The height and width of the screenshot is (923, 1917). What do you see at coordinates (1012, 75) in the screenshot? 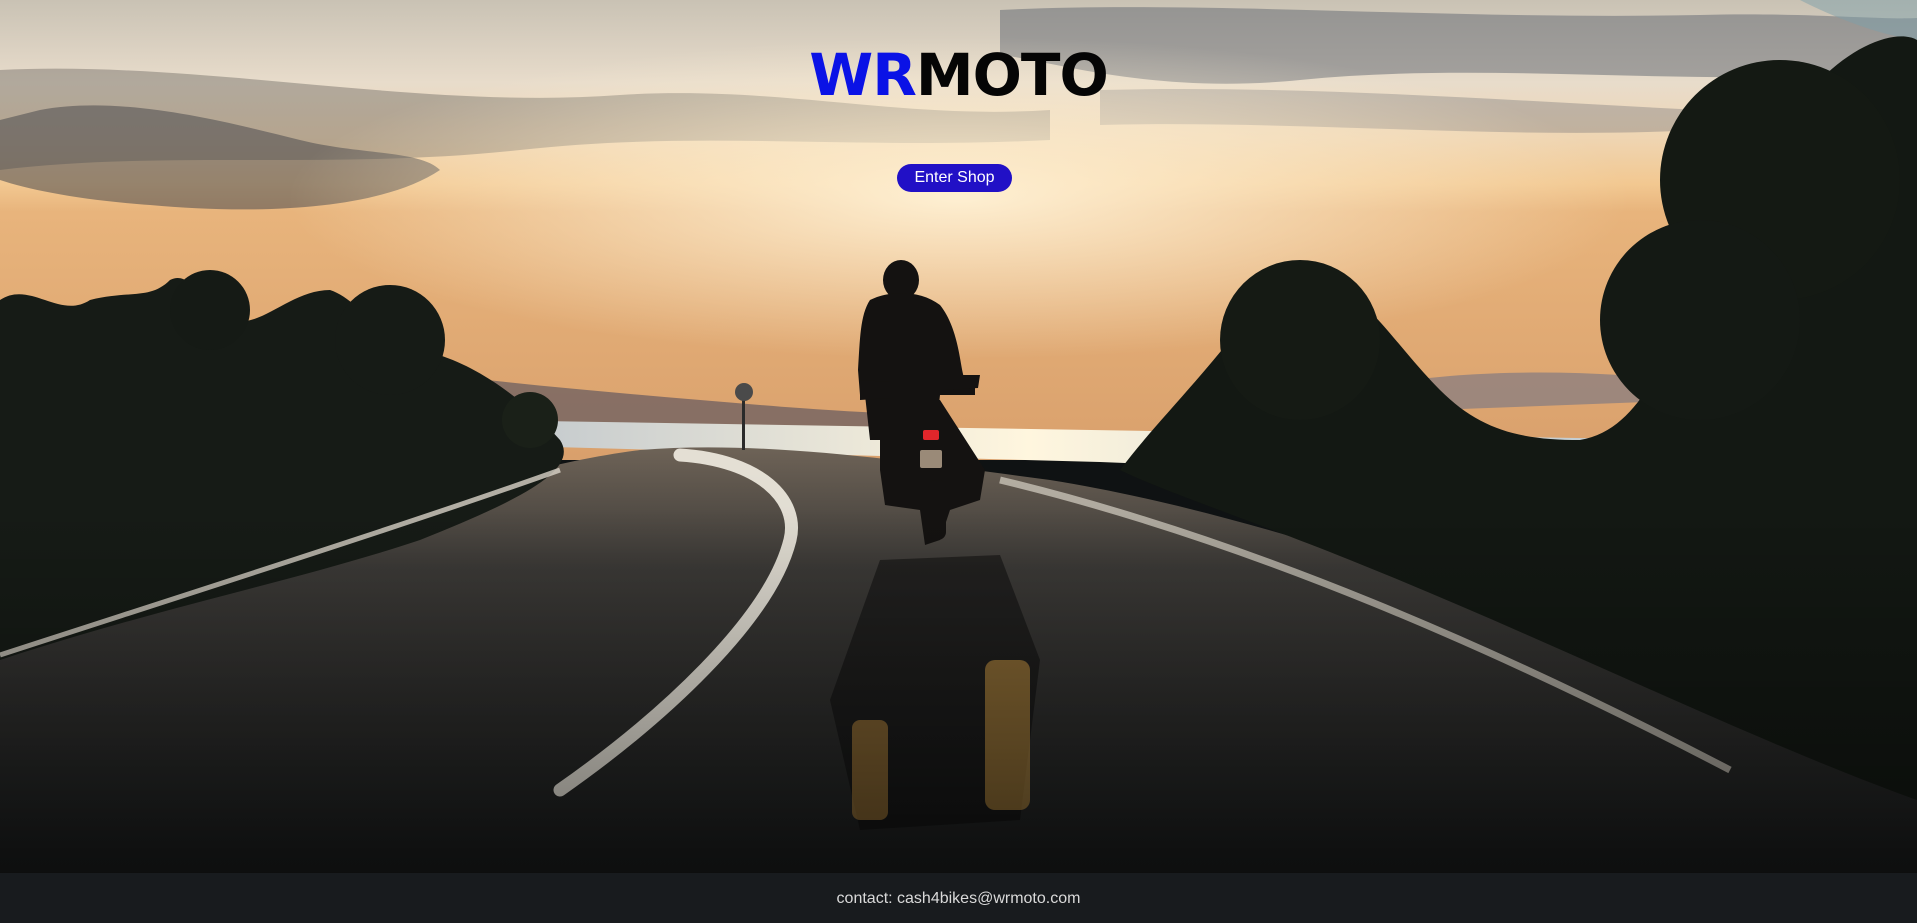
I see `logo-suffix: MOTO` at bounding box center [1012, 75].